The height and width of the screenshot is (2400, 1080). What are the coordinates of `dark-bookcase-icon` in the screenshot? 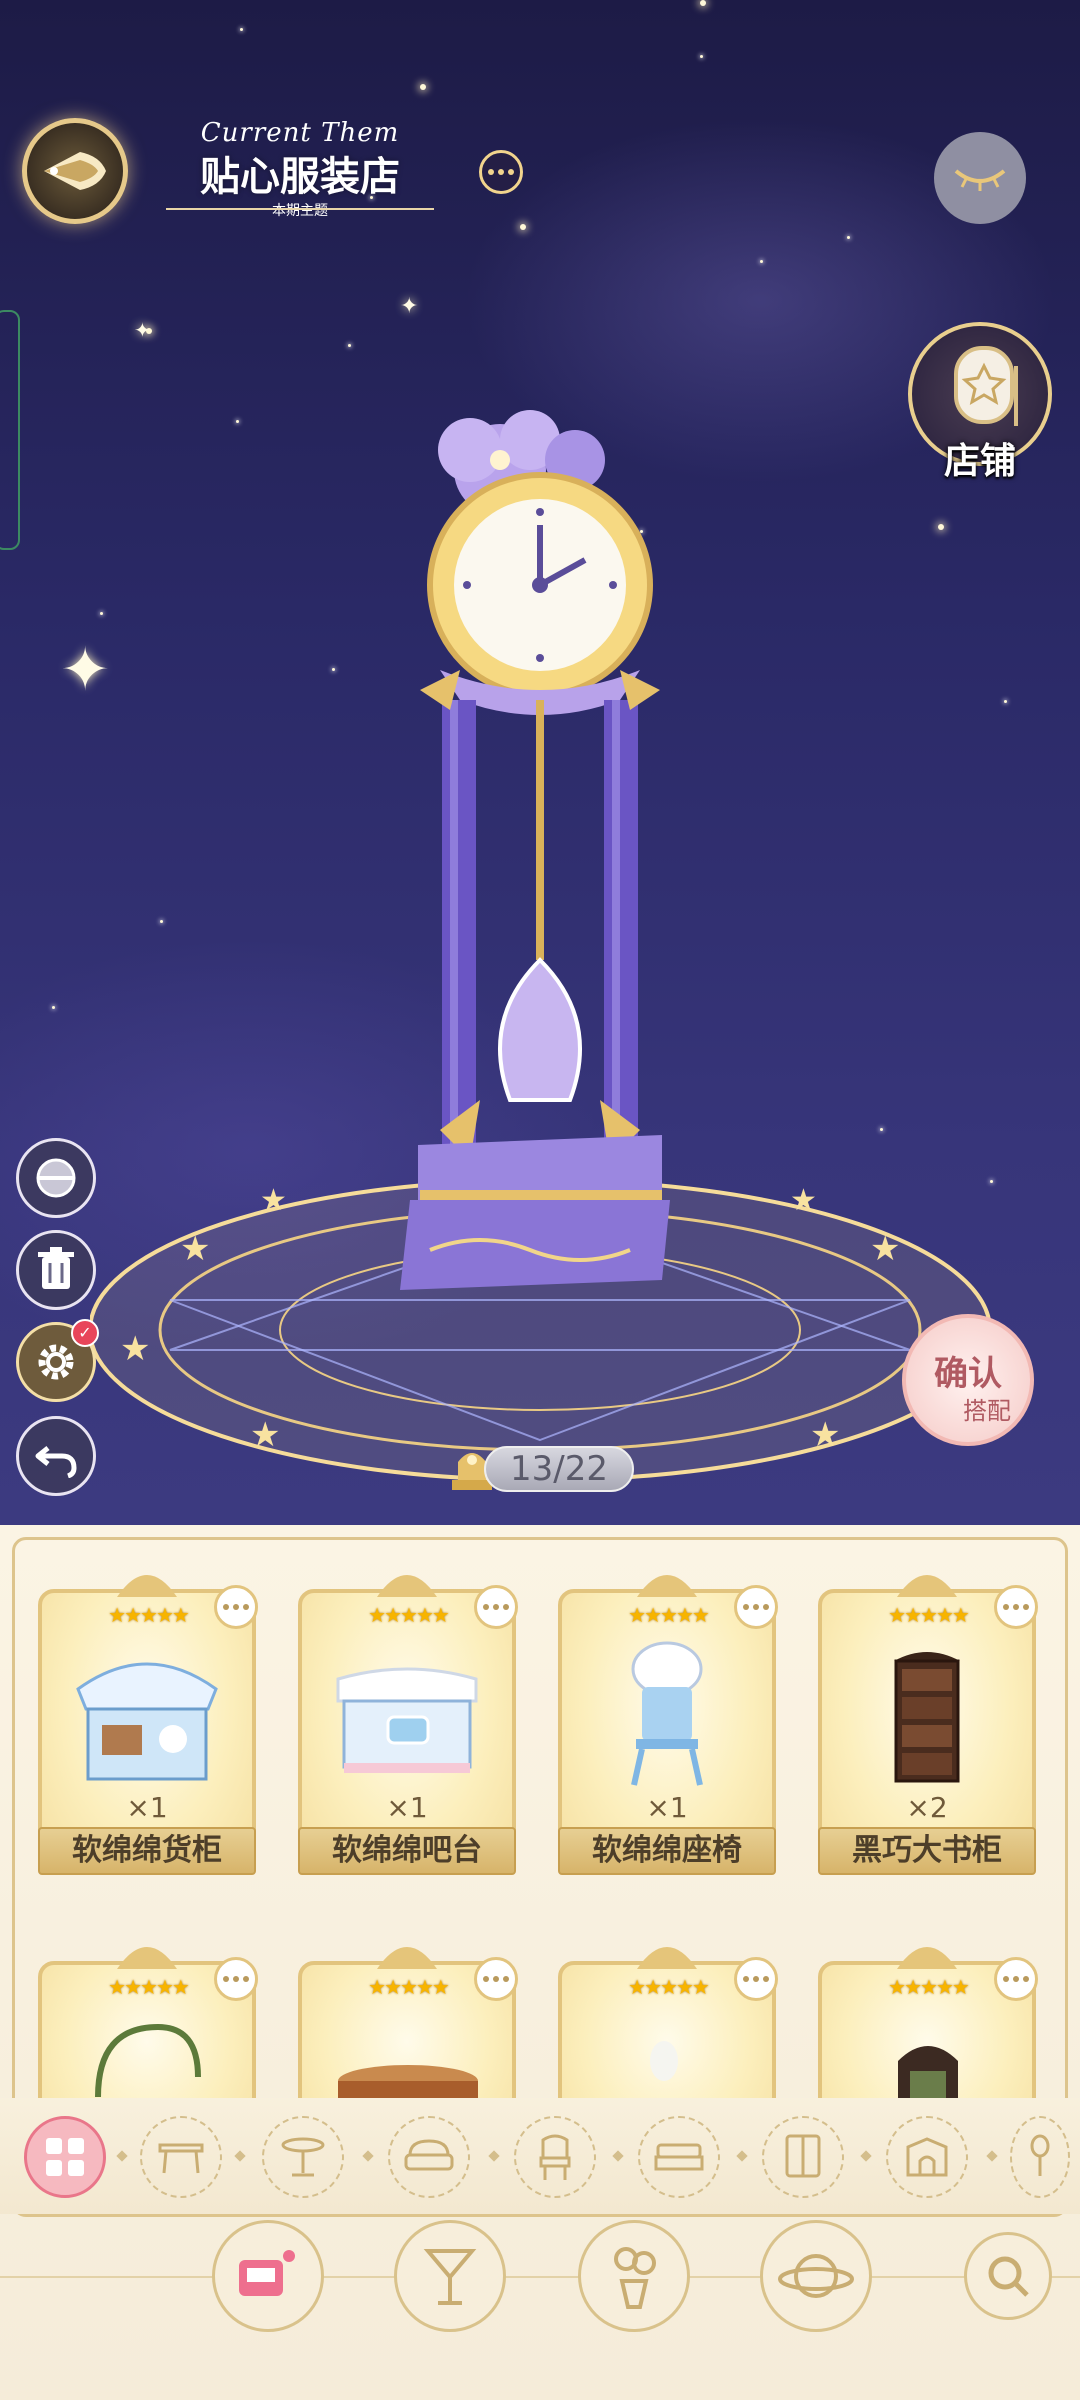 It's located at (927, 1717).